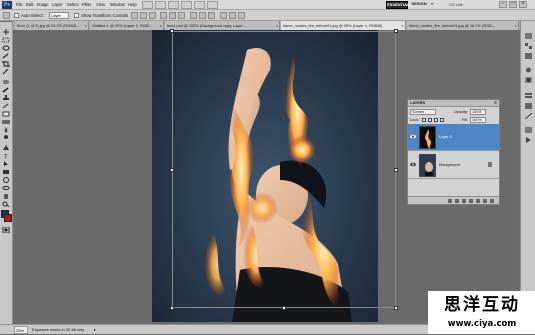  I want to click on show-transform-checkbox, so click(76, 15).